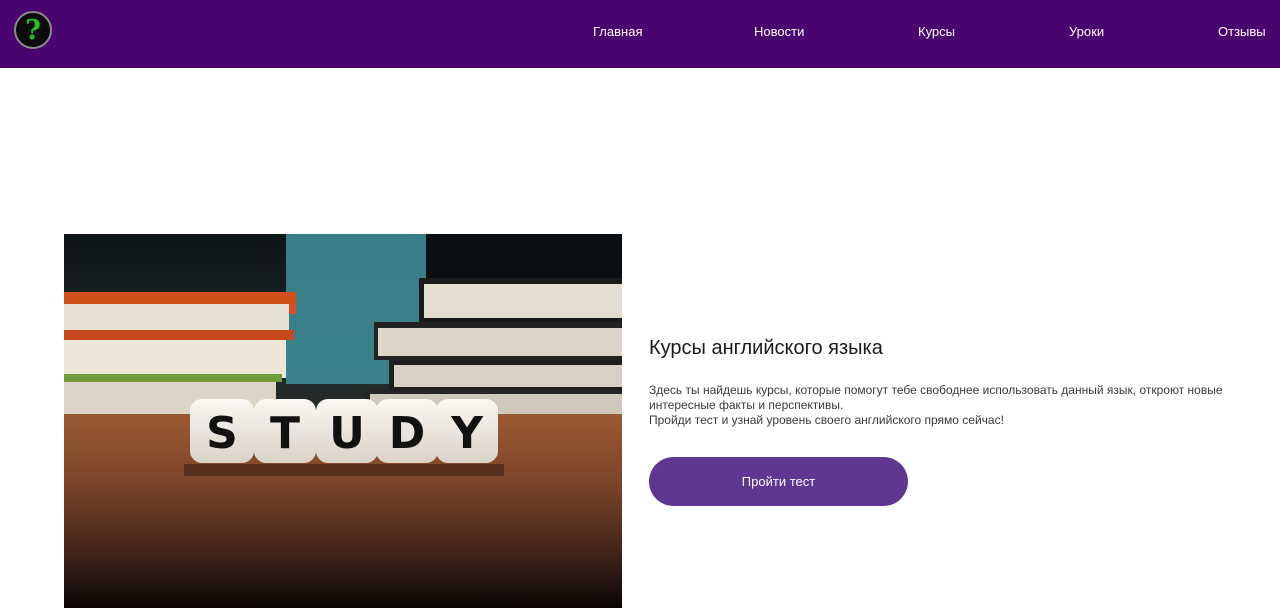 Image resolution: width=1280 pixels, height=614 pixels. What do you see at coordinates (1242, 31) in the screenshot?
I see `nav-link-reviews: Отзывы` at bounding box center [1242, 31].